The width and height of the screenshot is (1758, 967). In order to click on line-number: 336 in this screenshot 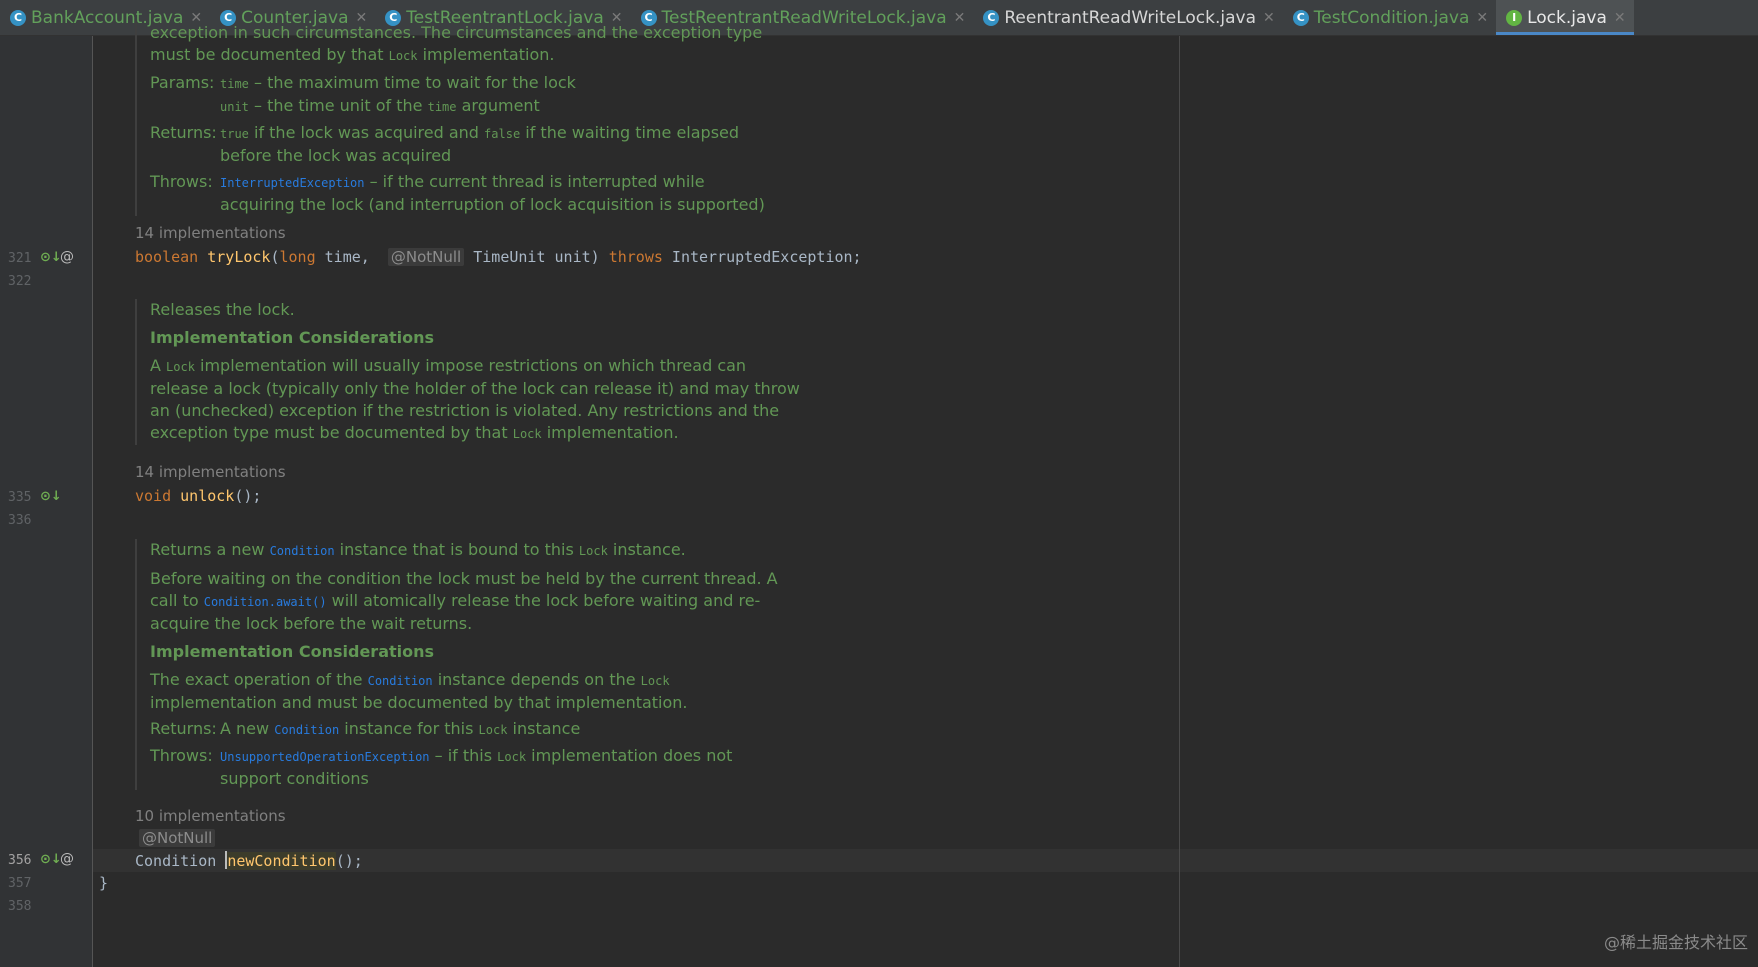, I will do `click(20, 520)`.